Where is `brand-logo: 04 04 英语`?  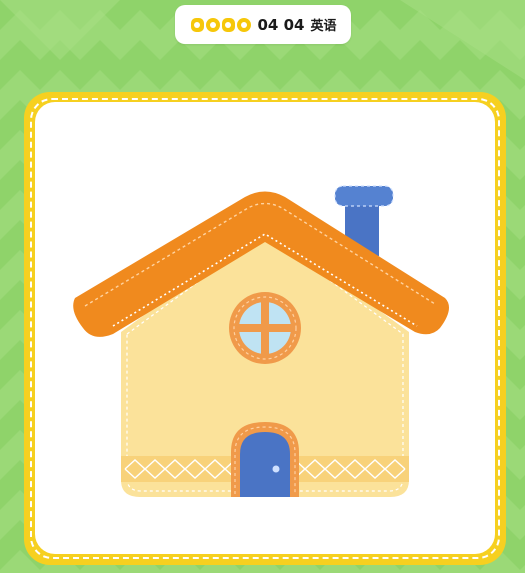
brand-logo: 04 04 英语 is located at coordinates (263, 24).